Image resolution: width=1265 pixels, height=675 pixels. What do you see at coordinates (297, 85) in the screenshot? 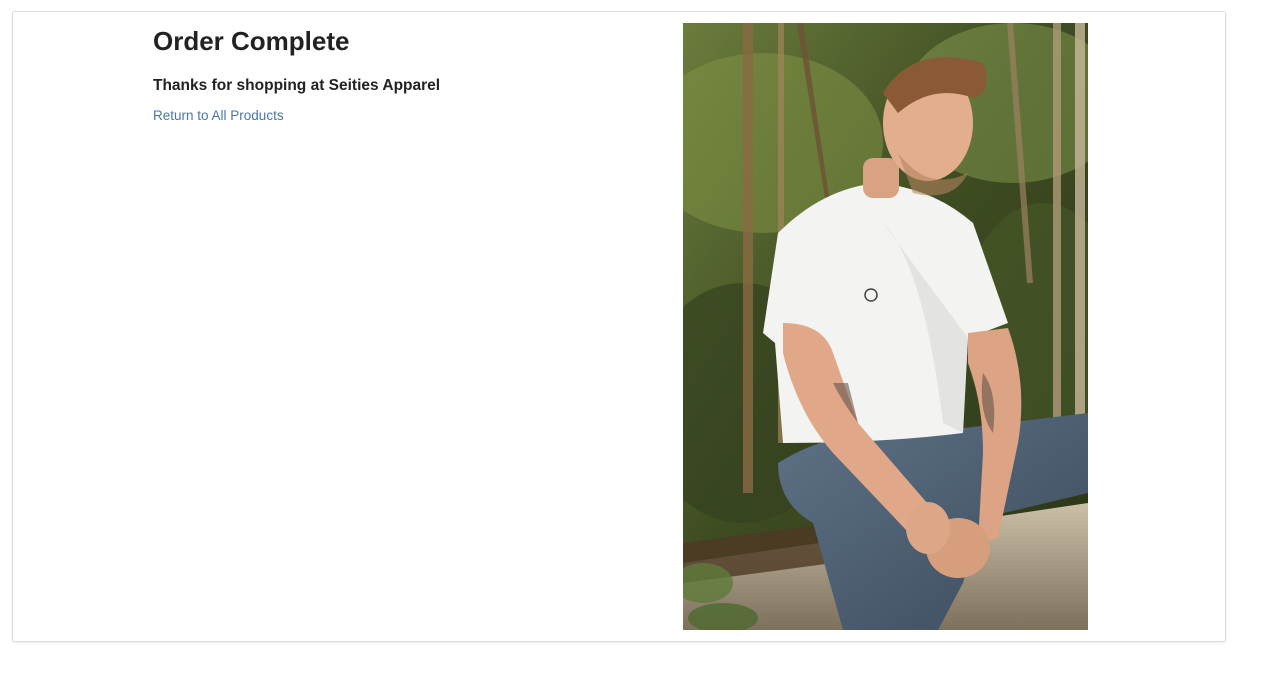
I see `thank-you-message: Thanks for shopping at Seities Apparel` at bounding box center [297, 85].